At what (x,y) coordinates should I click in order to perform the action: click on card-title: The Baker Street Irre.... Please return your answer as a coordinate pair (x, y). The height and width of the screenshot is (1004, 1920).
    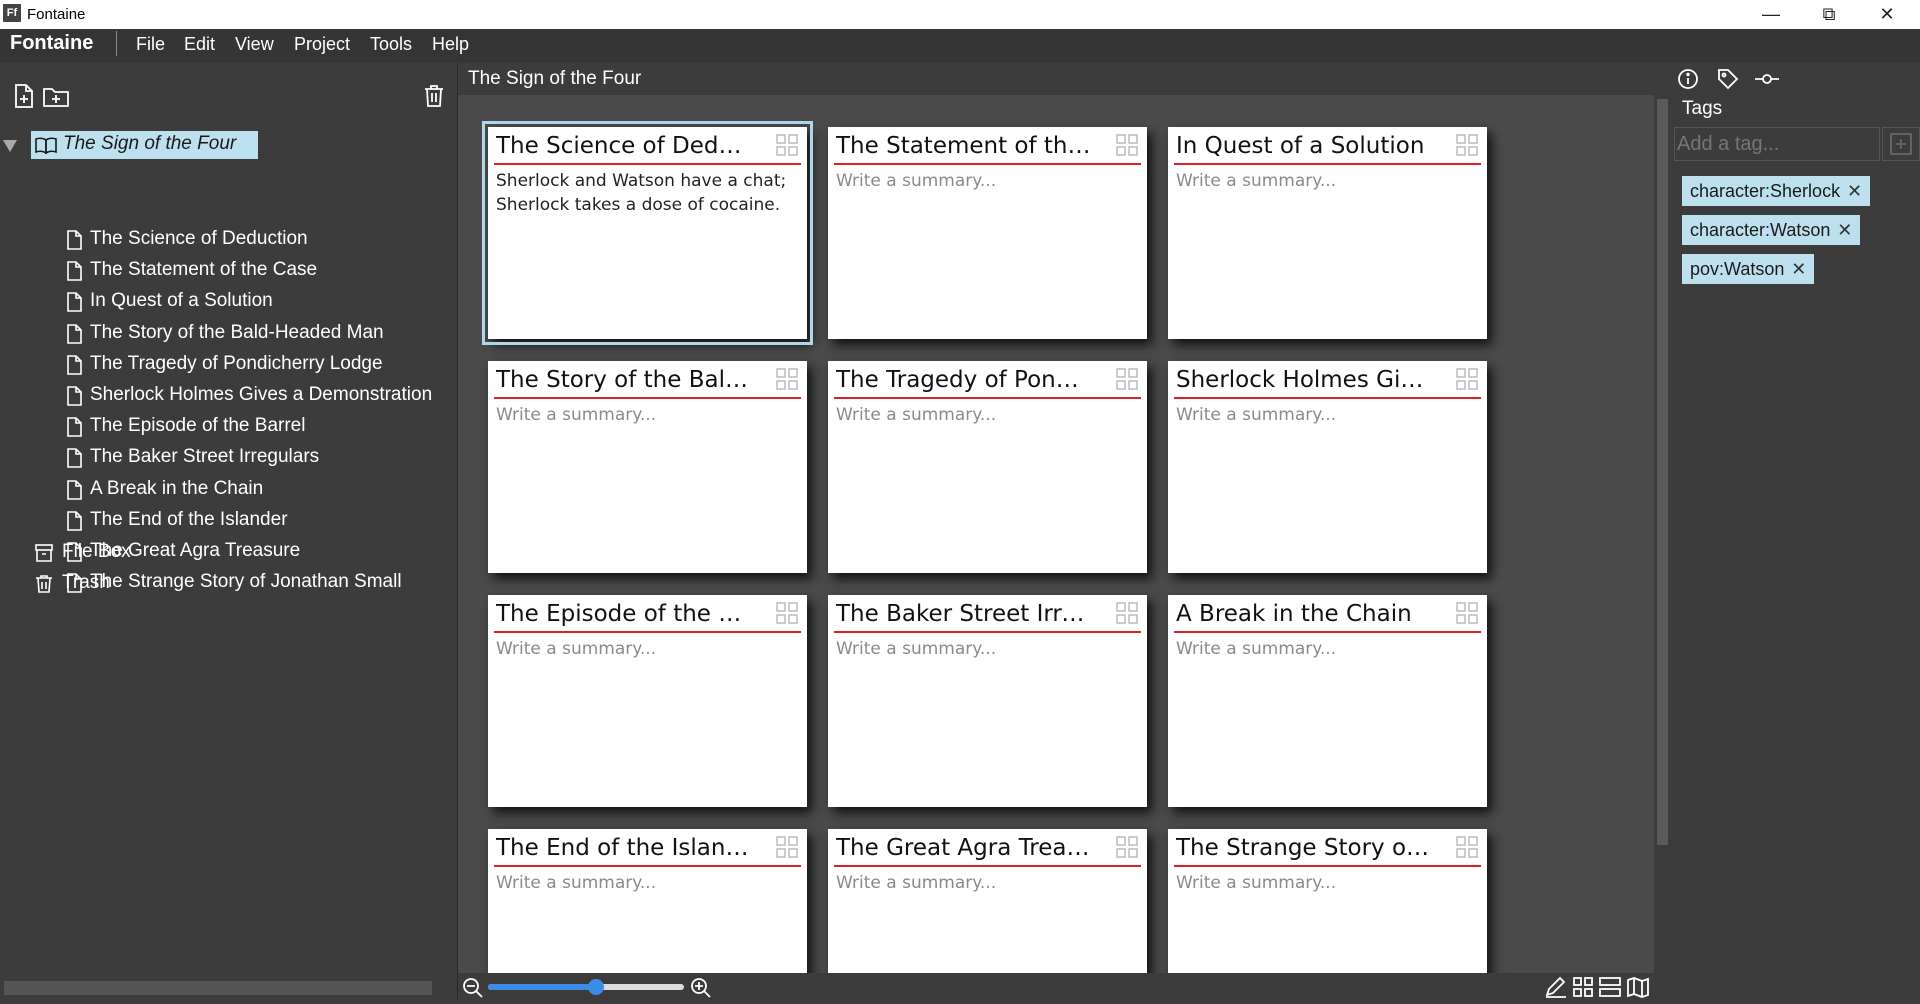
    Looking at the image, I should click on (963, 614).